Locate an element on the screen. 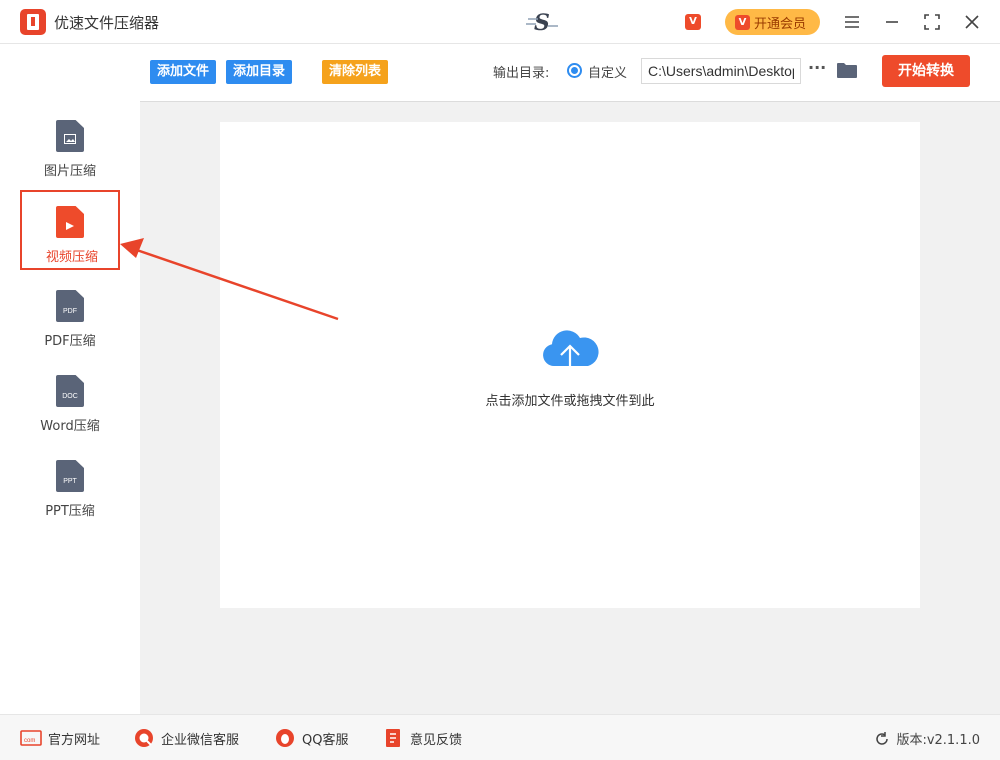 This screenshot has height=760, width=1000. sidebar-item-label: PDF压缩 is located at coordinates (70, 341).